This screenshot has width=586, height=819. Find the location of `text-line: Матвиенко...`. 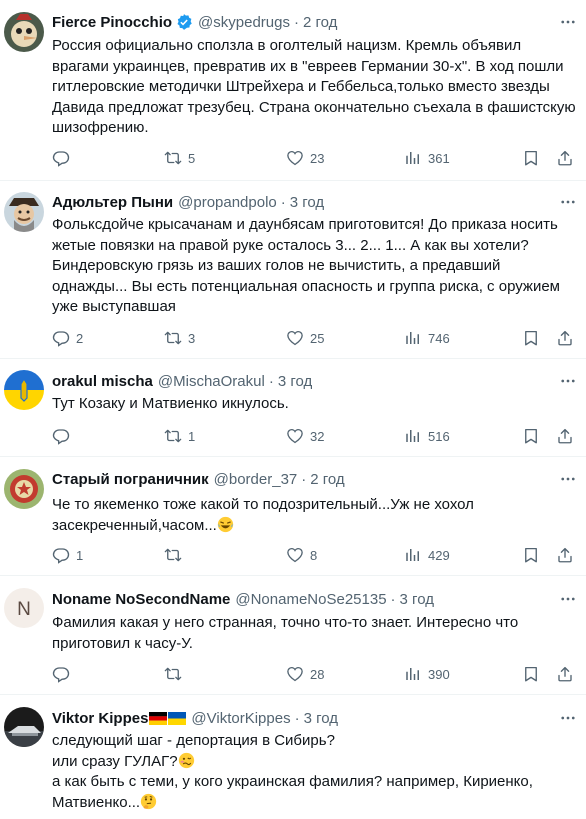

text-line: Матвиенко... is located at coordinates (96, 802).